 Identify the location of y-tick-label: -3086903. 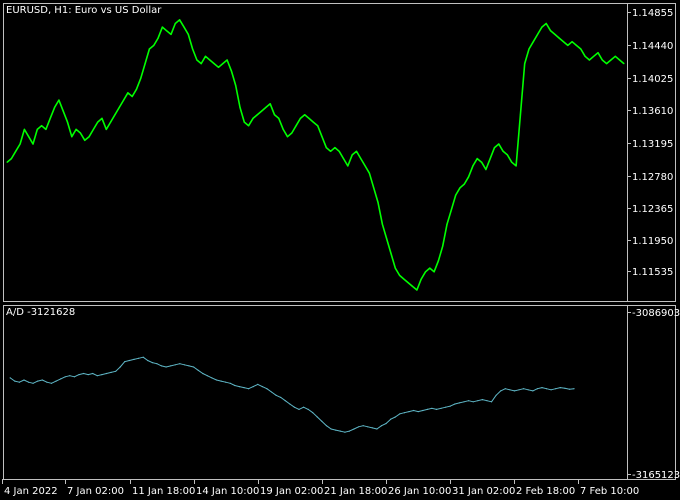
(656, 313).